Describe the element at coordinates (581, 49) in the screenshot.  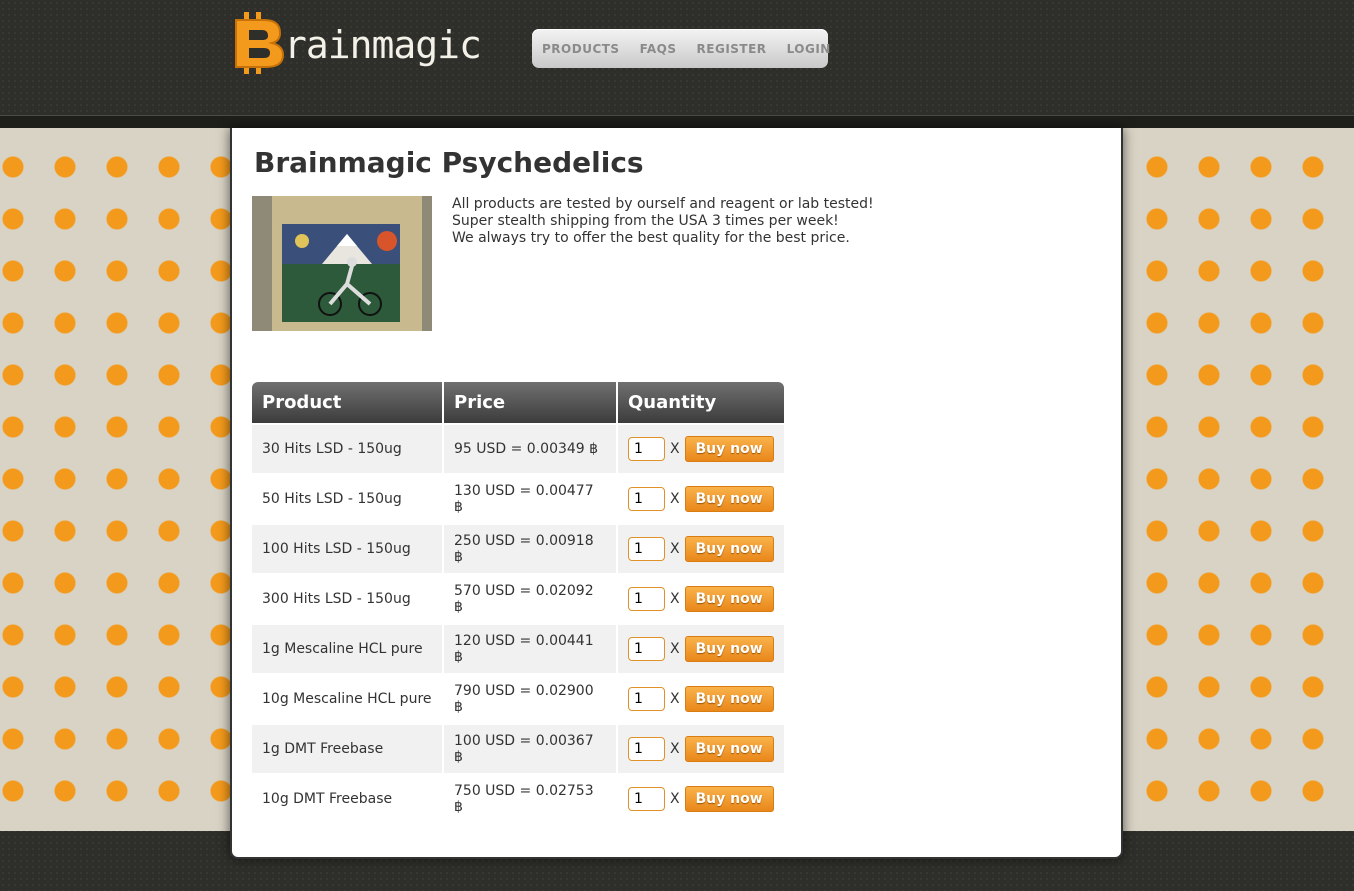
I see `nav-products: PRODUCTS` at that location.